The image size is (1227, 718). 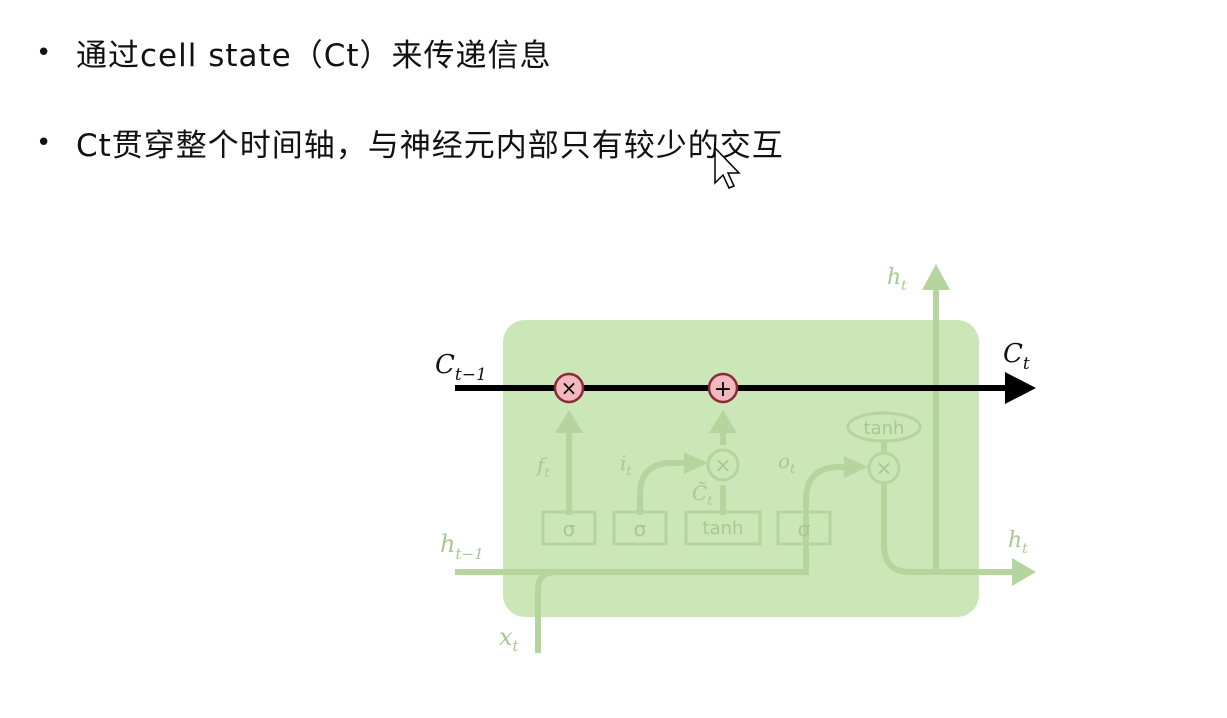 What do you see at coordinates (723, 528) in the screenshot?
I see `layer-label: tanh` at bounding box center [723, 528].